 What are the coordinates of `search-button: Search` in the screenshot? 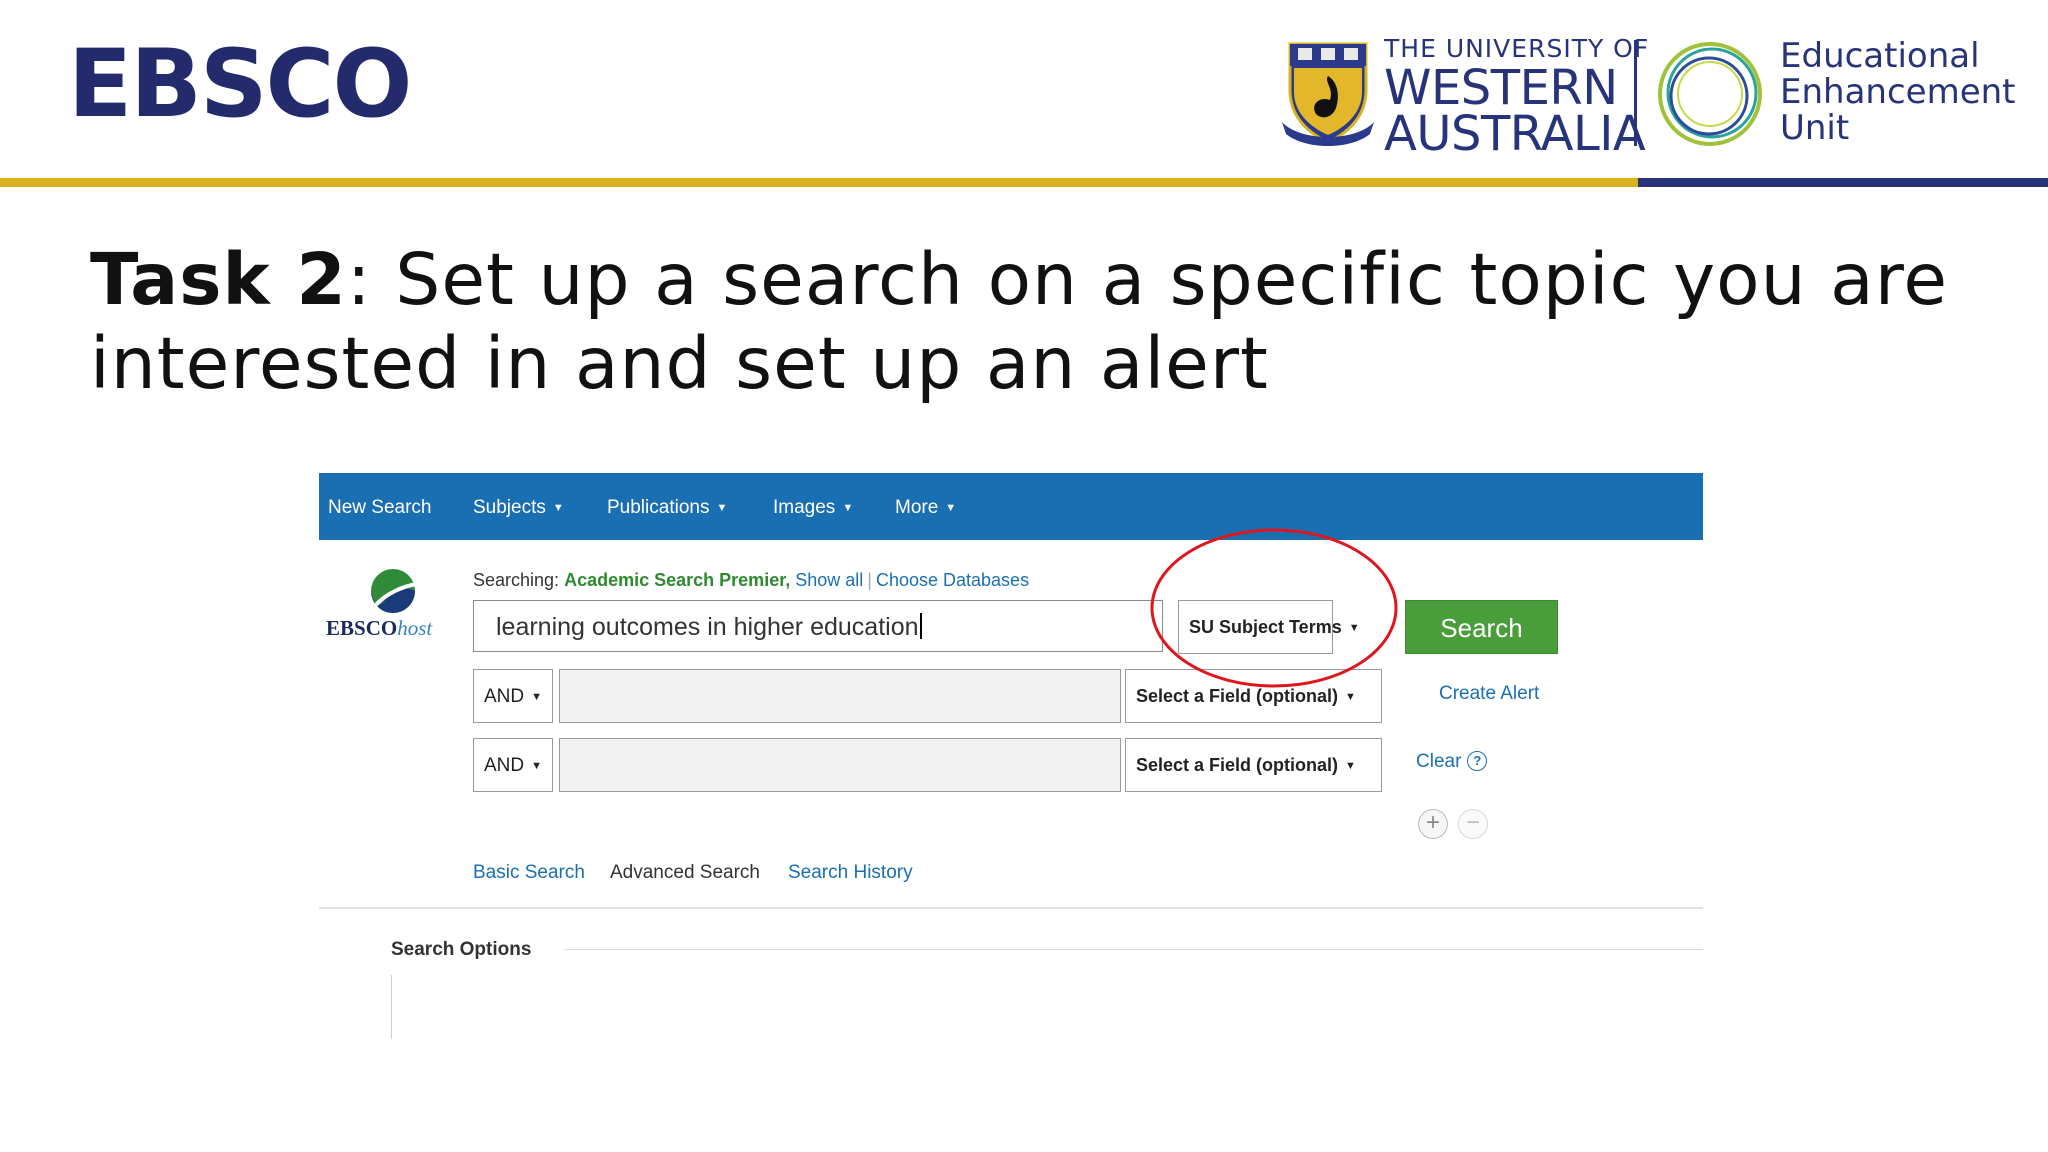 It's located at (1481, 627).